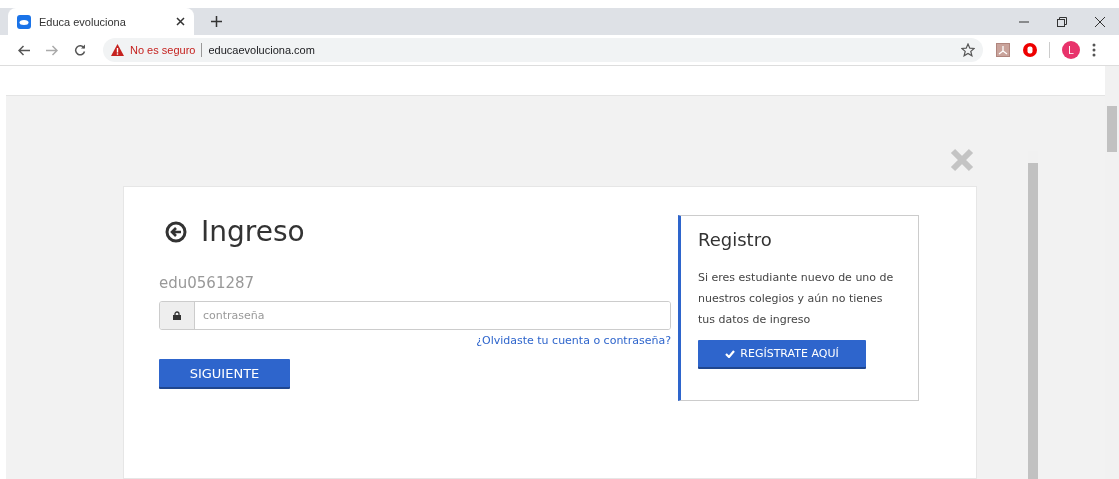 This screenshot has width=1119, height=479. I want to click on hand-extension-icon, so click(1030, 50).